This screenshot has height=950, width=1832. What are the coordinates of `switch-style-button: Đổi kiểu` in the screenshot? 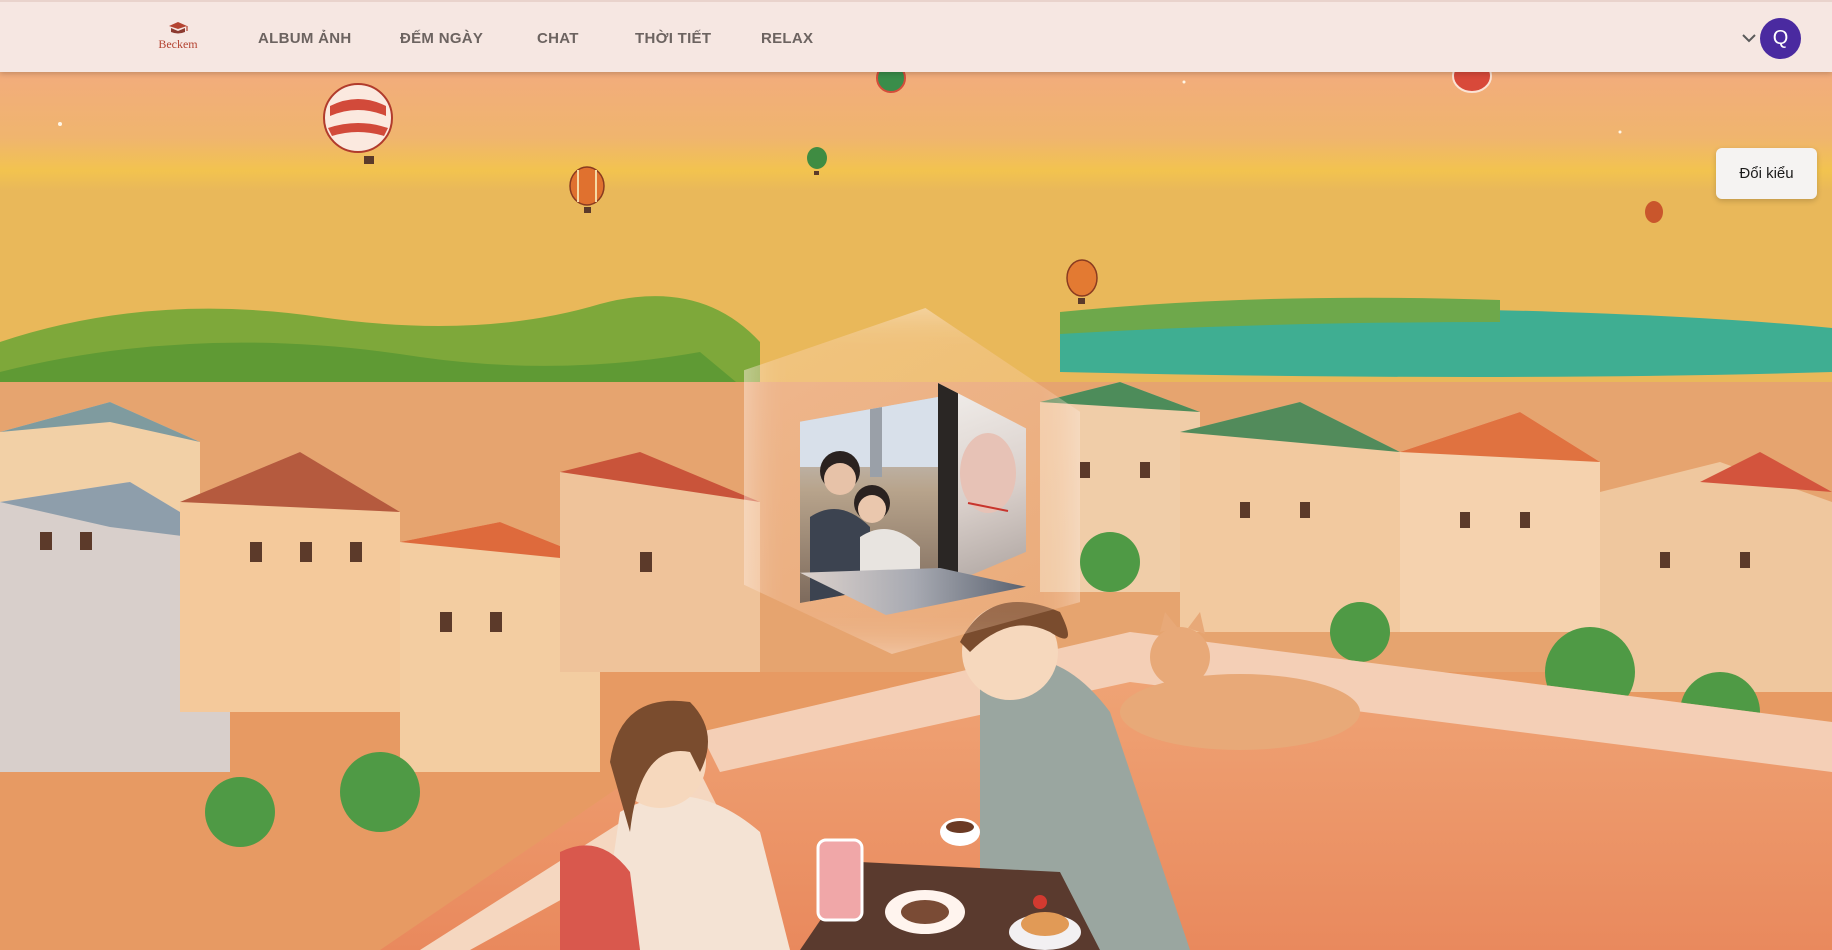 It's located at (1766, 173).